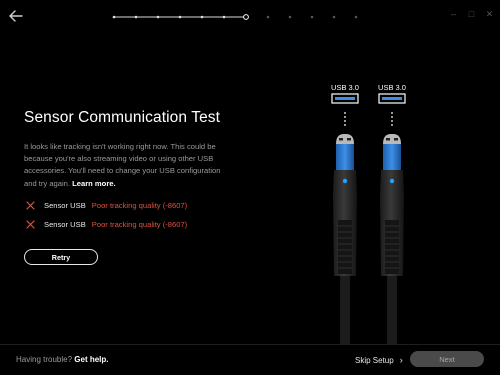 This screenshot has width=500, height=375. I want to click on back-button, so click(16, 16).